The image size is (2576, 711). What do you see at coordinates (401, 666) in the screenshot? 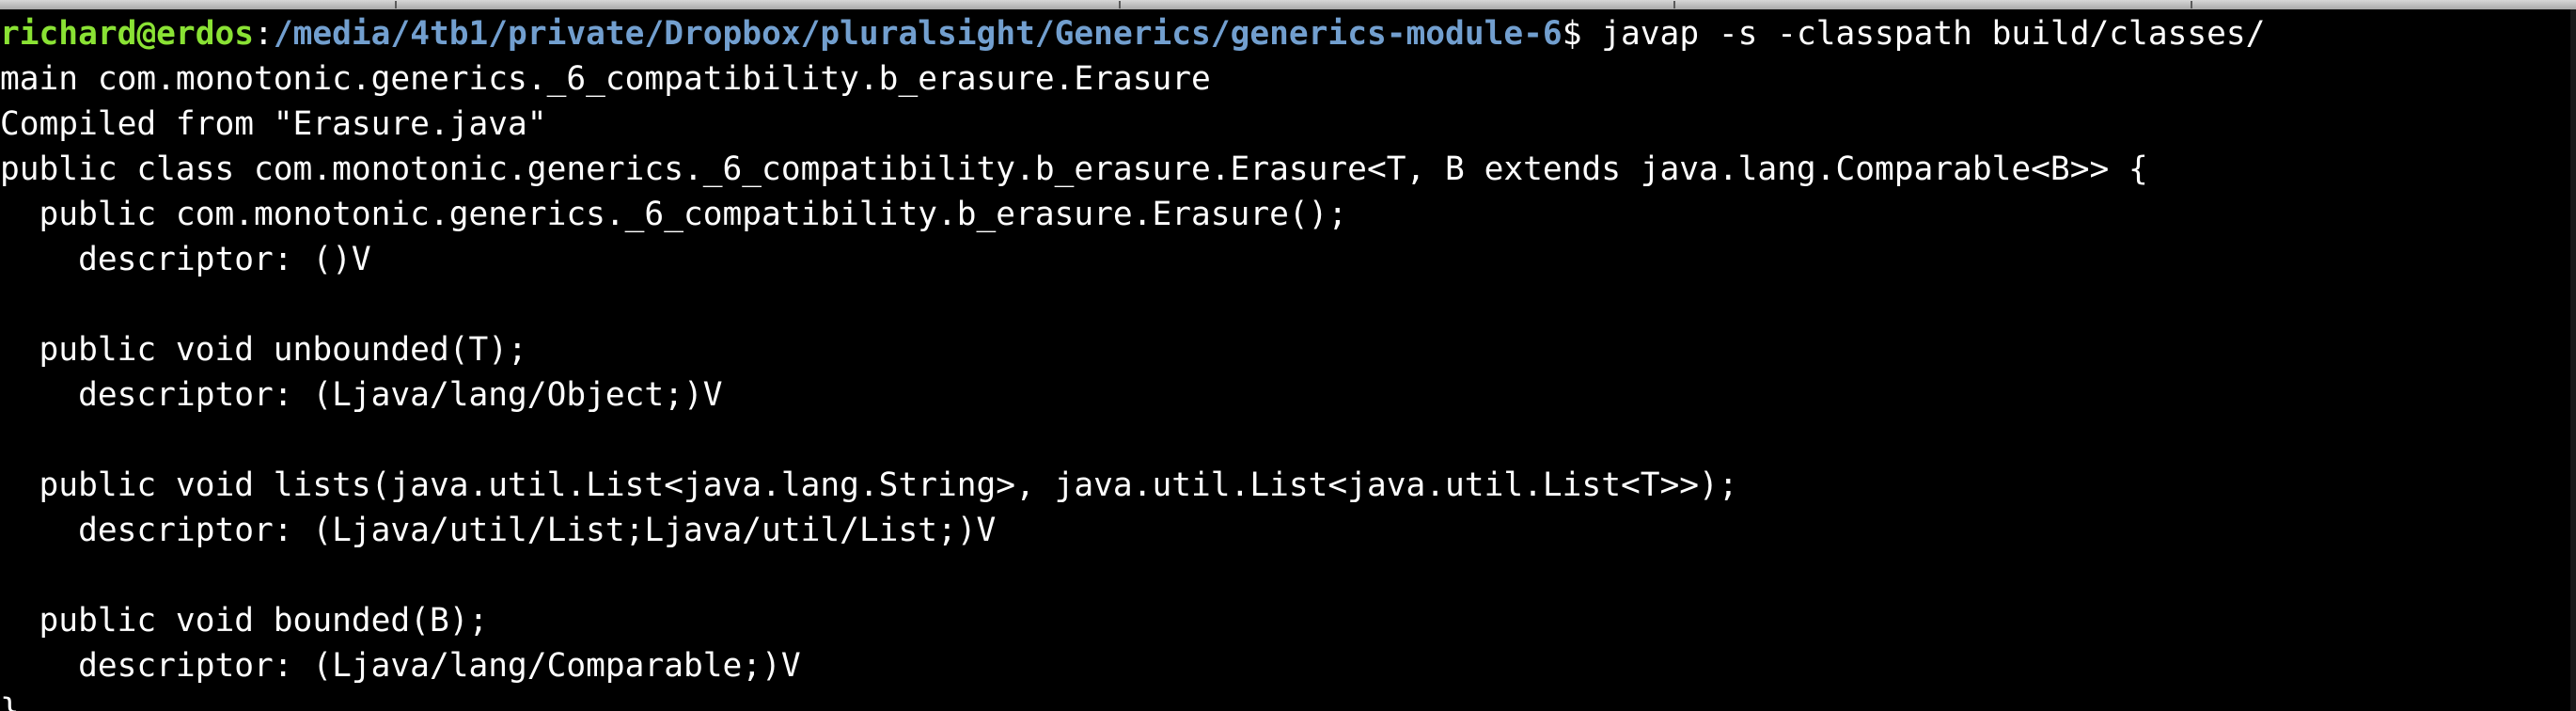
I see `output-line: descriptor: (Ljava/lang/Comparable;)V` at bounding box center [401, 666].